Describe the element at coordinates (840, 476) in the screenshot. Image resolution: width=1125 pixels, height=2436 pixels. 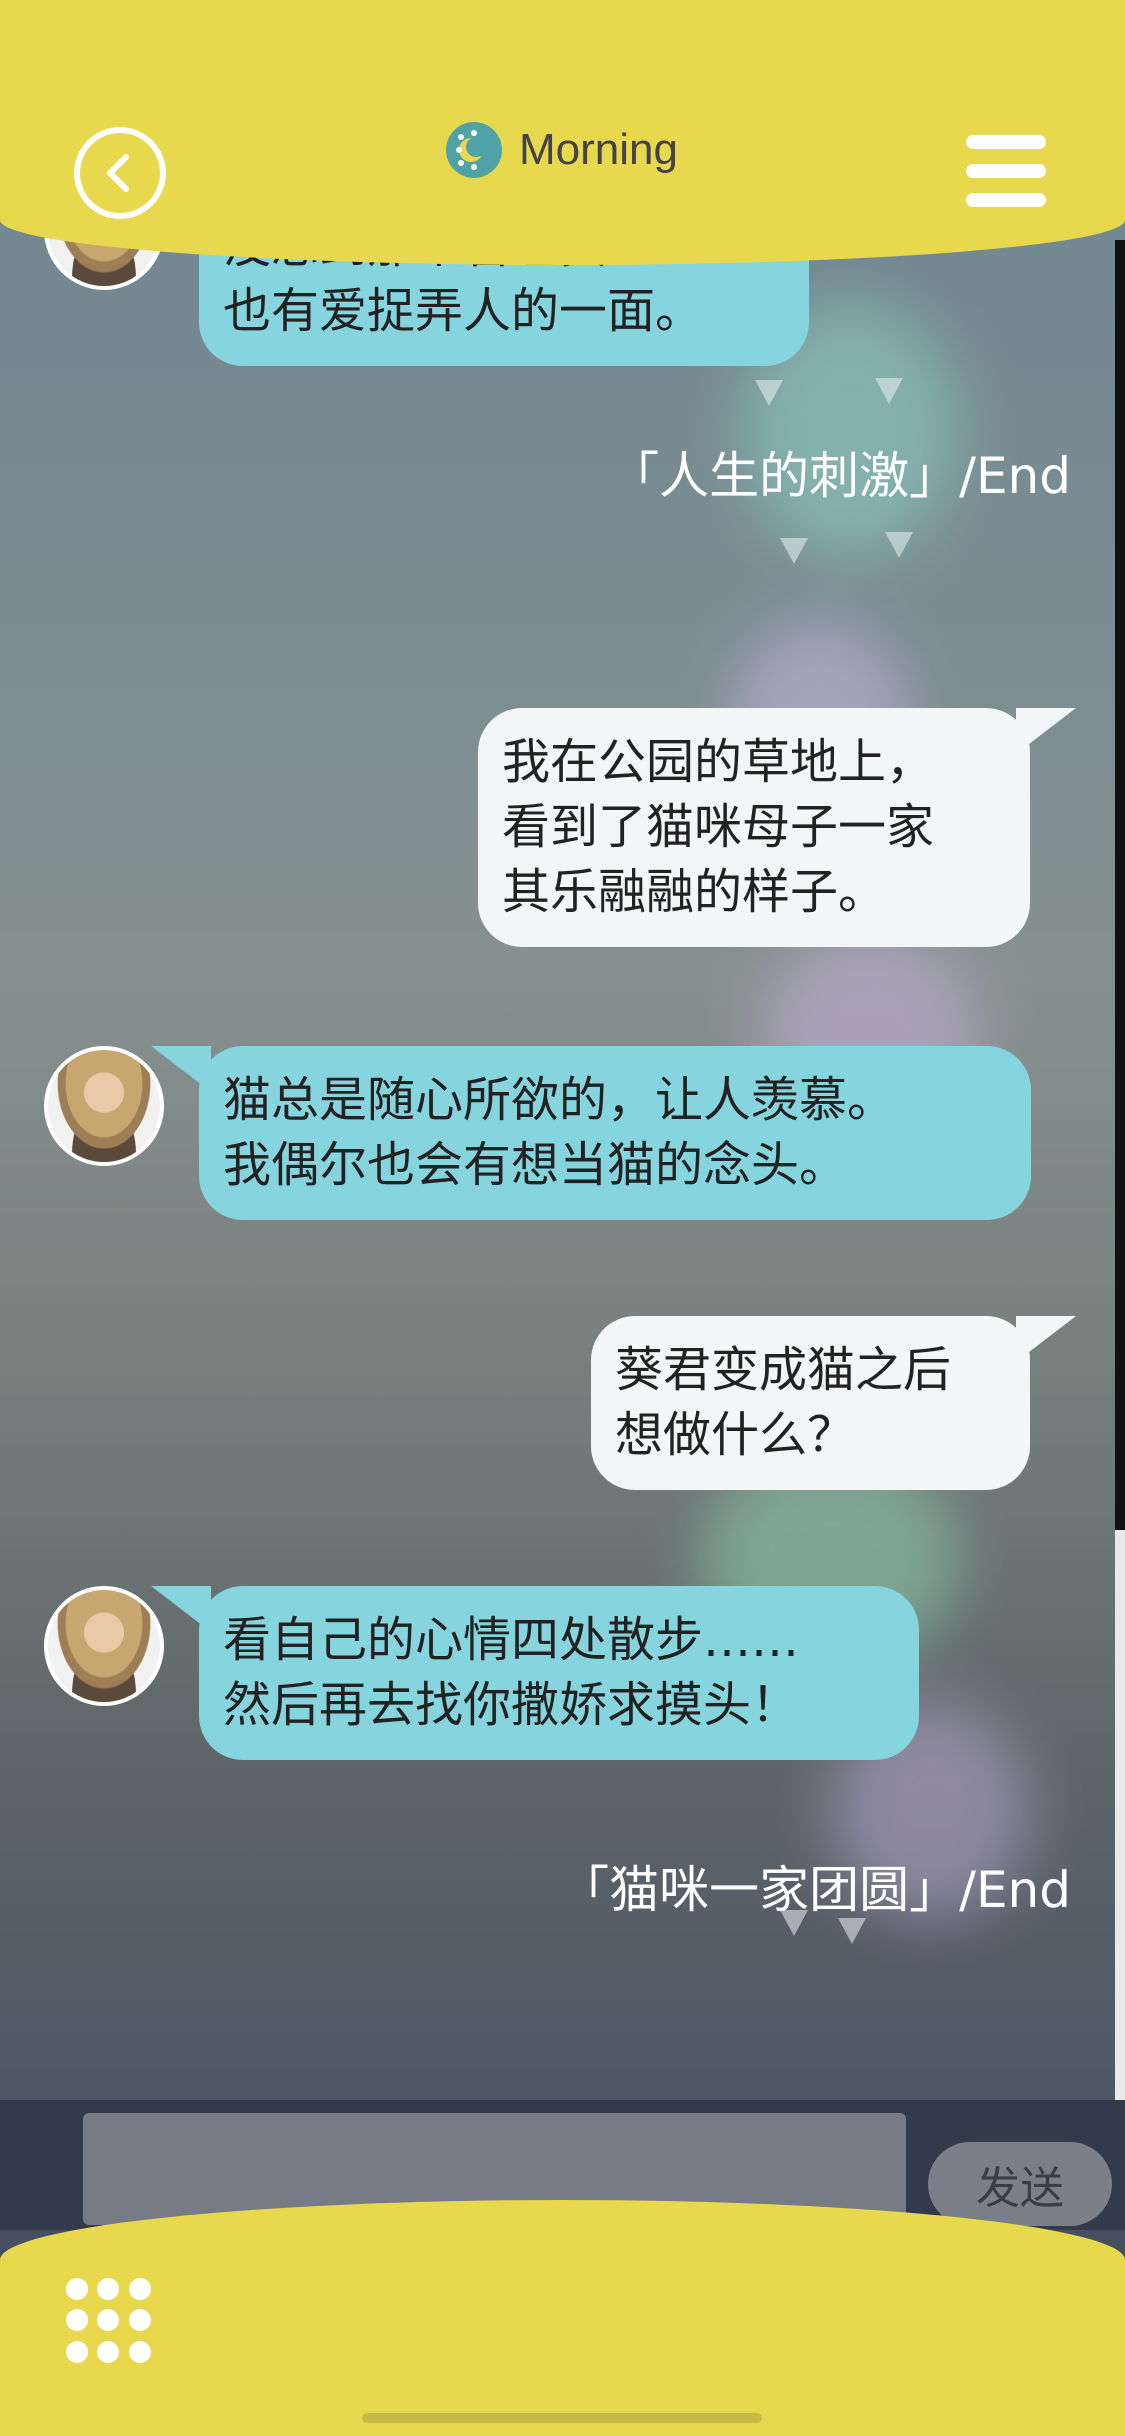
I see `story-end-label: 「人生的刺激」/End` at that location.